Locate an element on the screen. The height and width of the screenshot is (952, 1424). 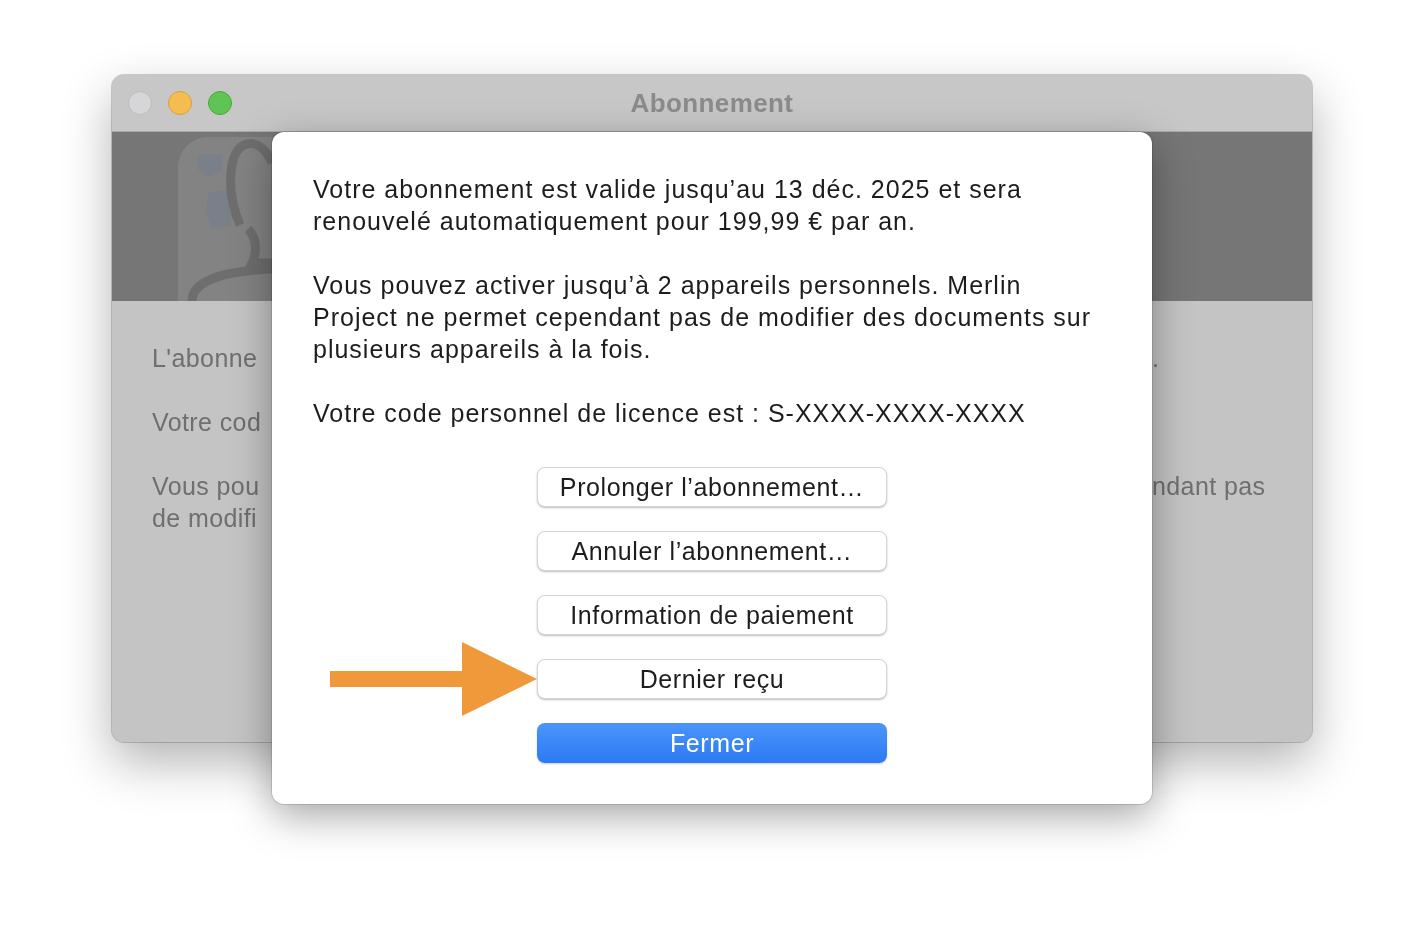
window-title: Abonnement is located at coordinates (712, 103).